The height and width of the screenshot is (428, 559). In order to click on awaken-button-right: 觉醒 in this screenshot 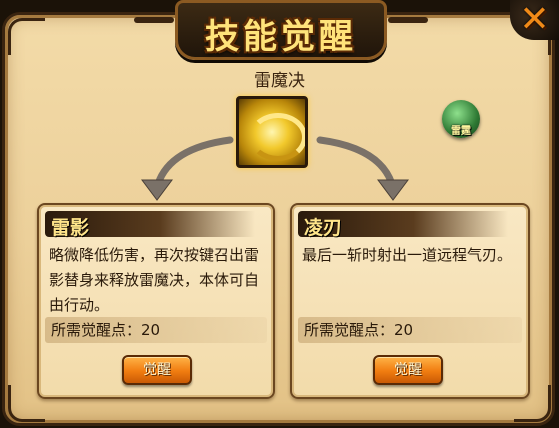, I will do `click(408, 370)`.